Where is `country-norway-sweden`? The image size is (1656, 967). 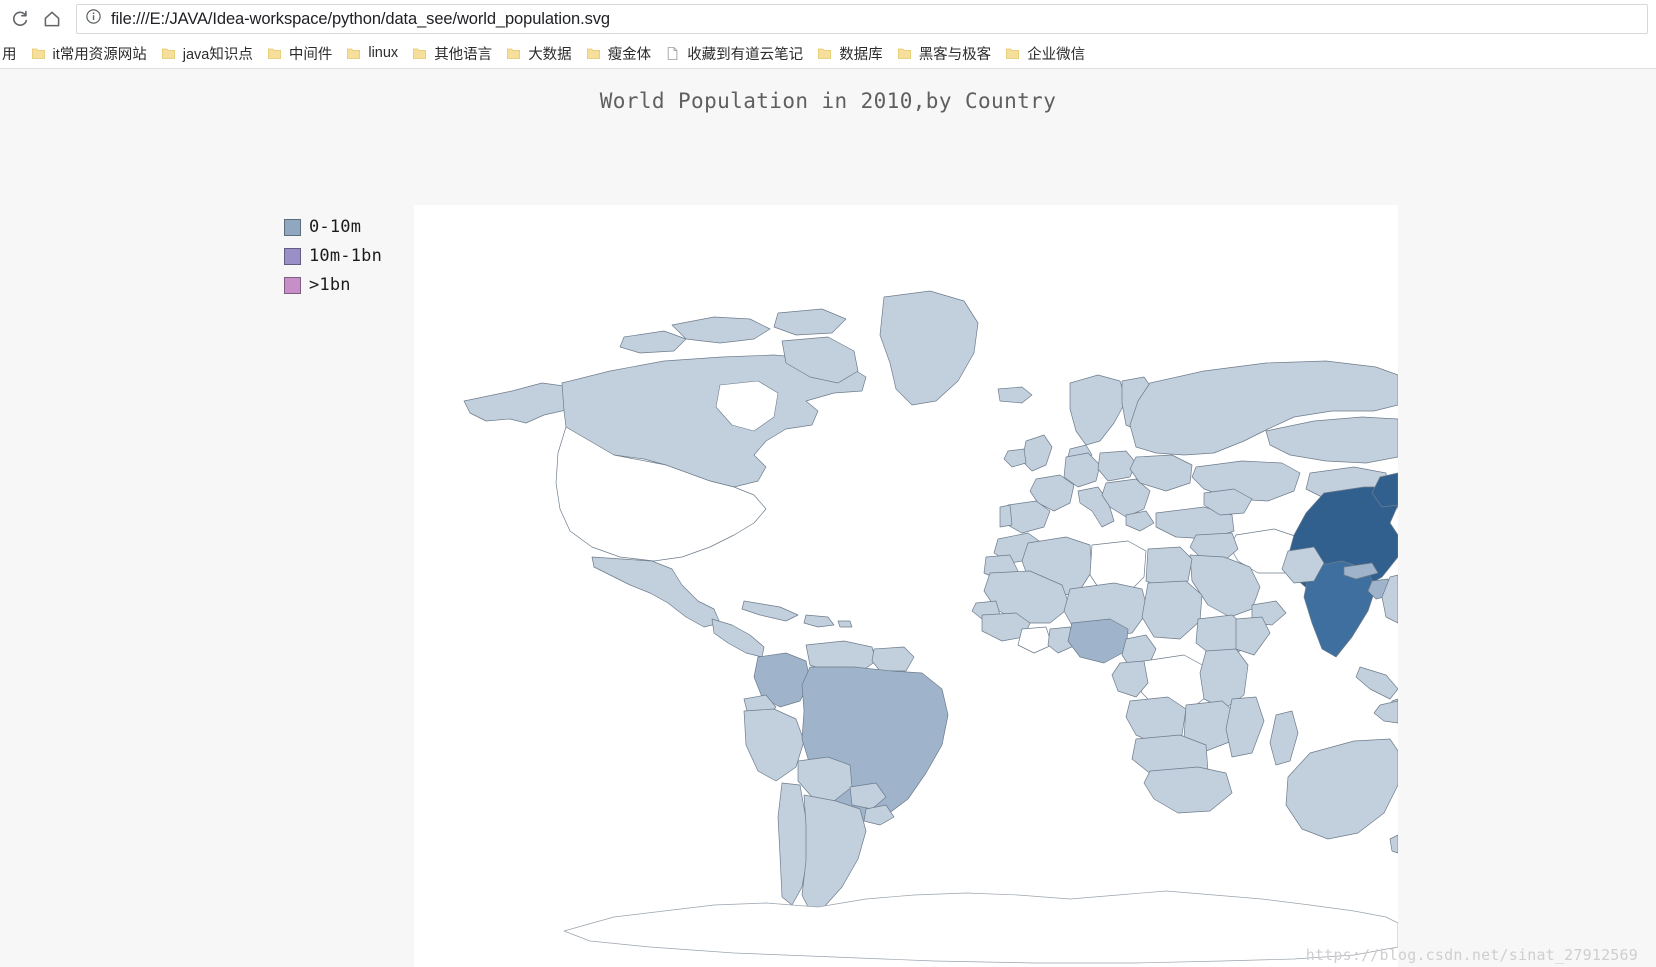
country-norway-sweden is located at coordinates (1098, 410).